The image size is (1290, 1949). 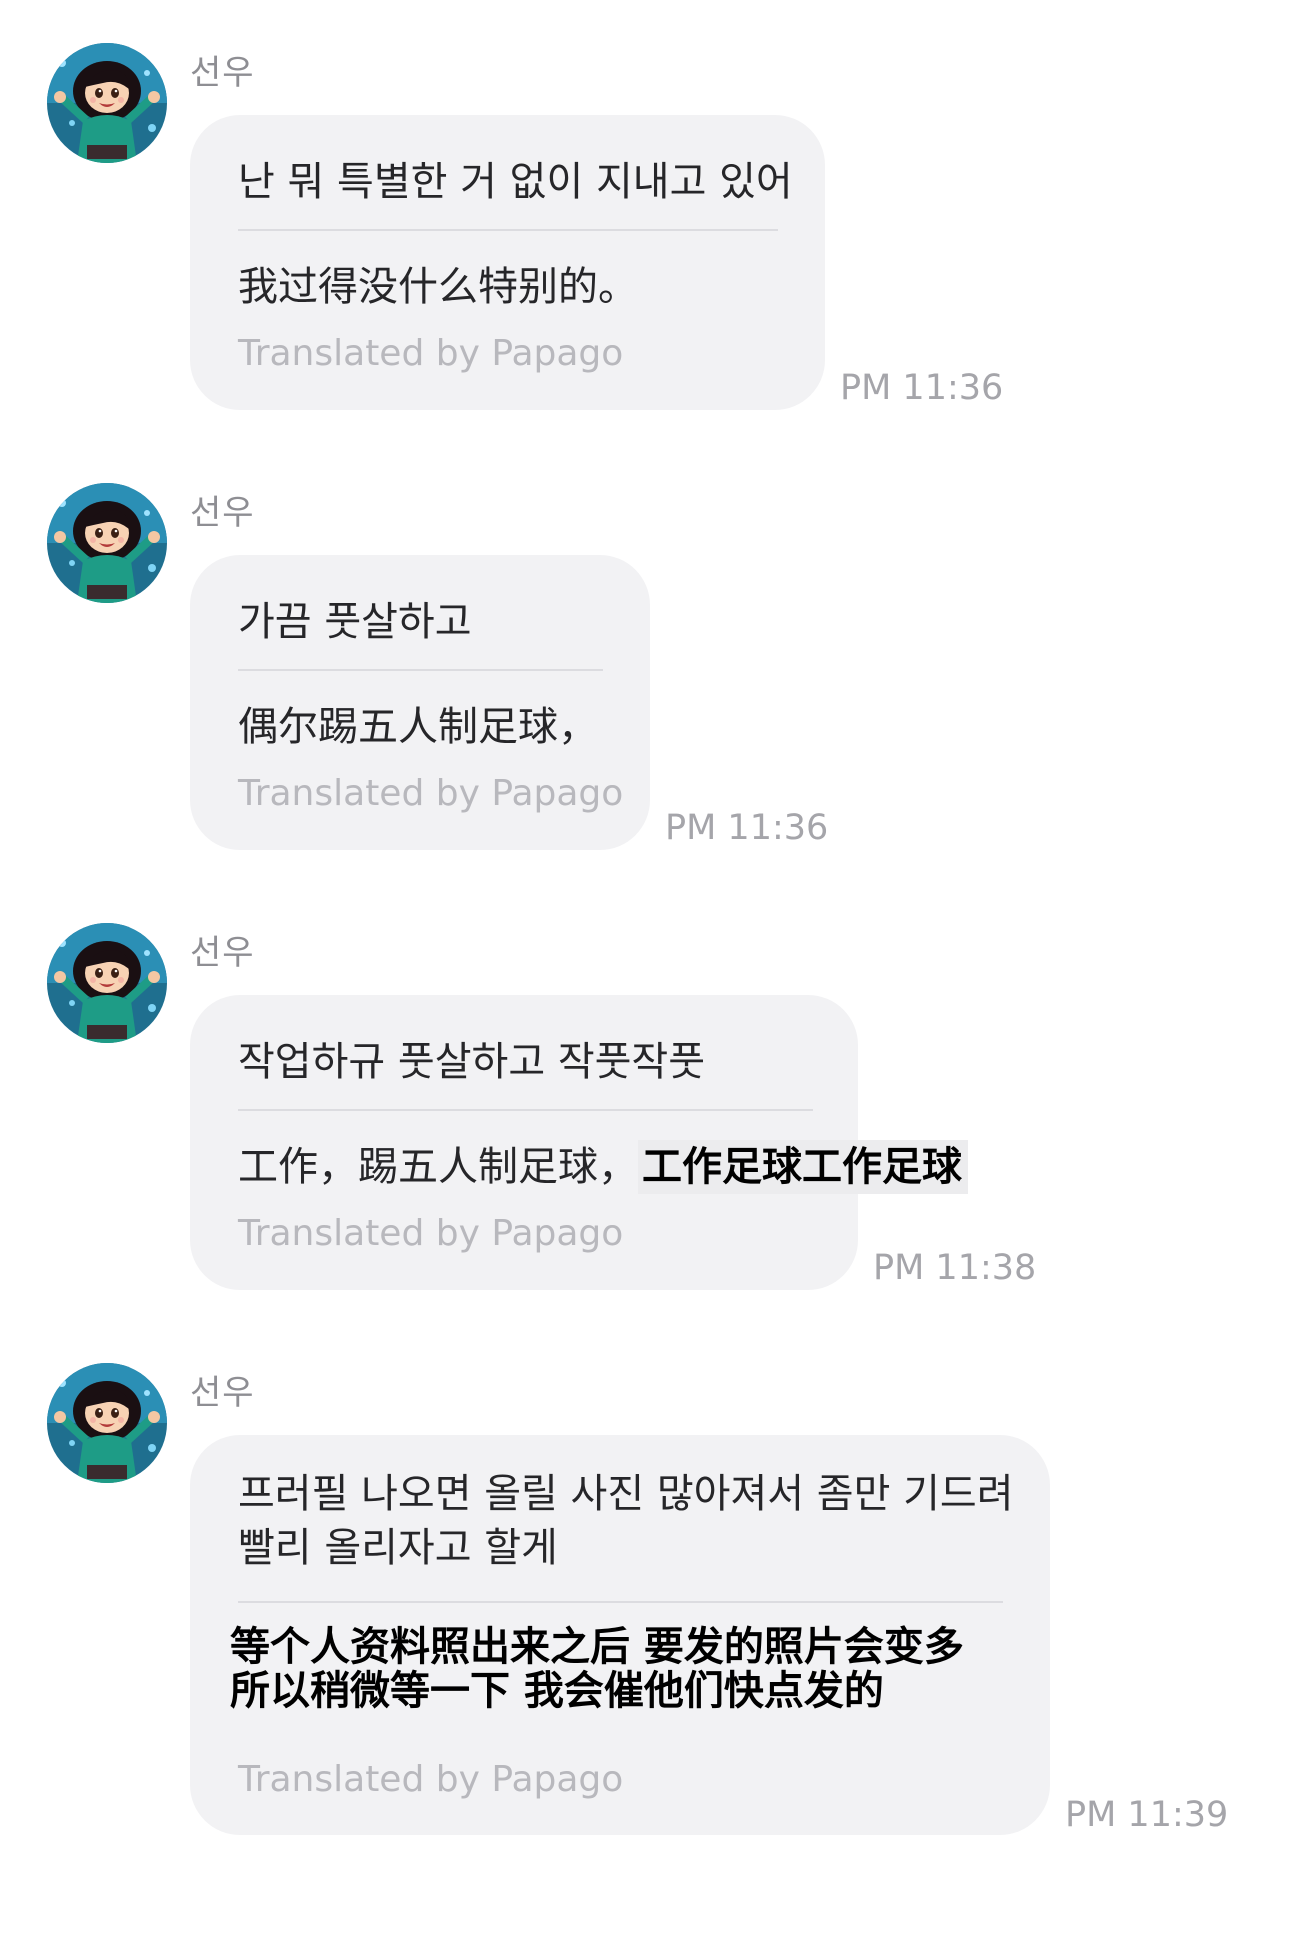 What do you see at coordinates (355, 622) in the screenshot?
I see `original-text: 가끔 풋살하고` at bounding box center [355, 622].